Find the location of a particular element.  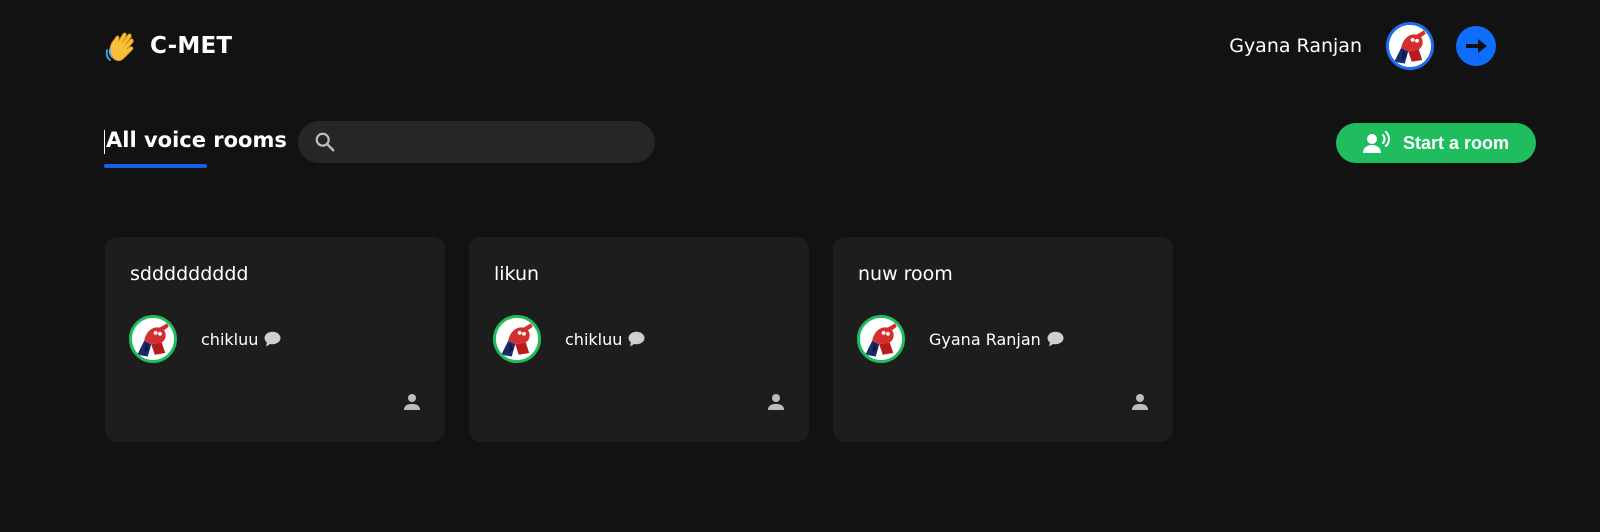

search-icon is located at coordinates (325, 142).